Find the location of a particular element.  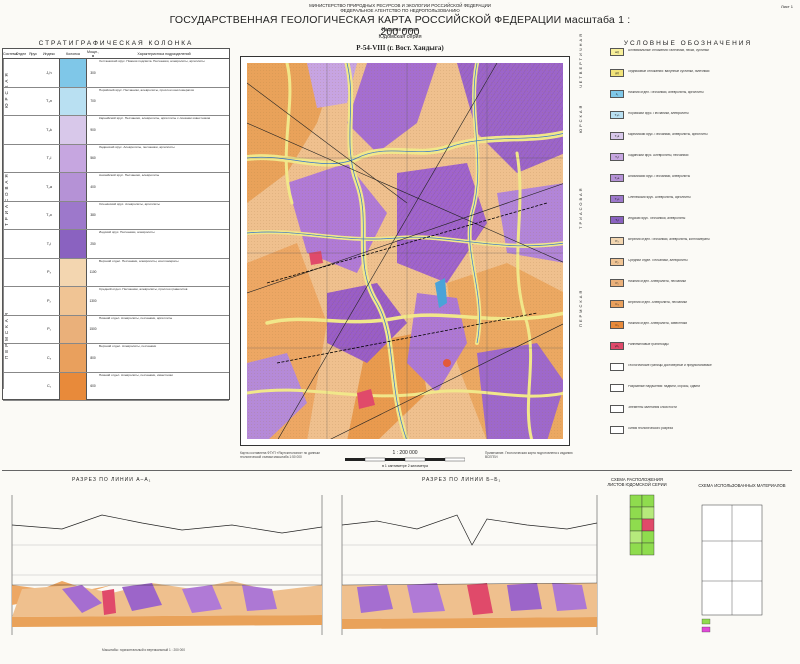

legend-title: УСЛОВНЫЕ ОБОЗНАЧЕНИЯ is located at coordinates (688, 43).